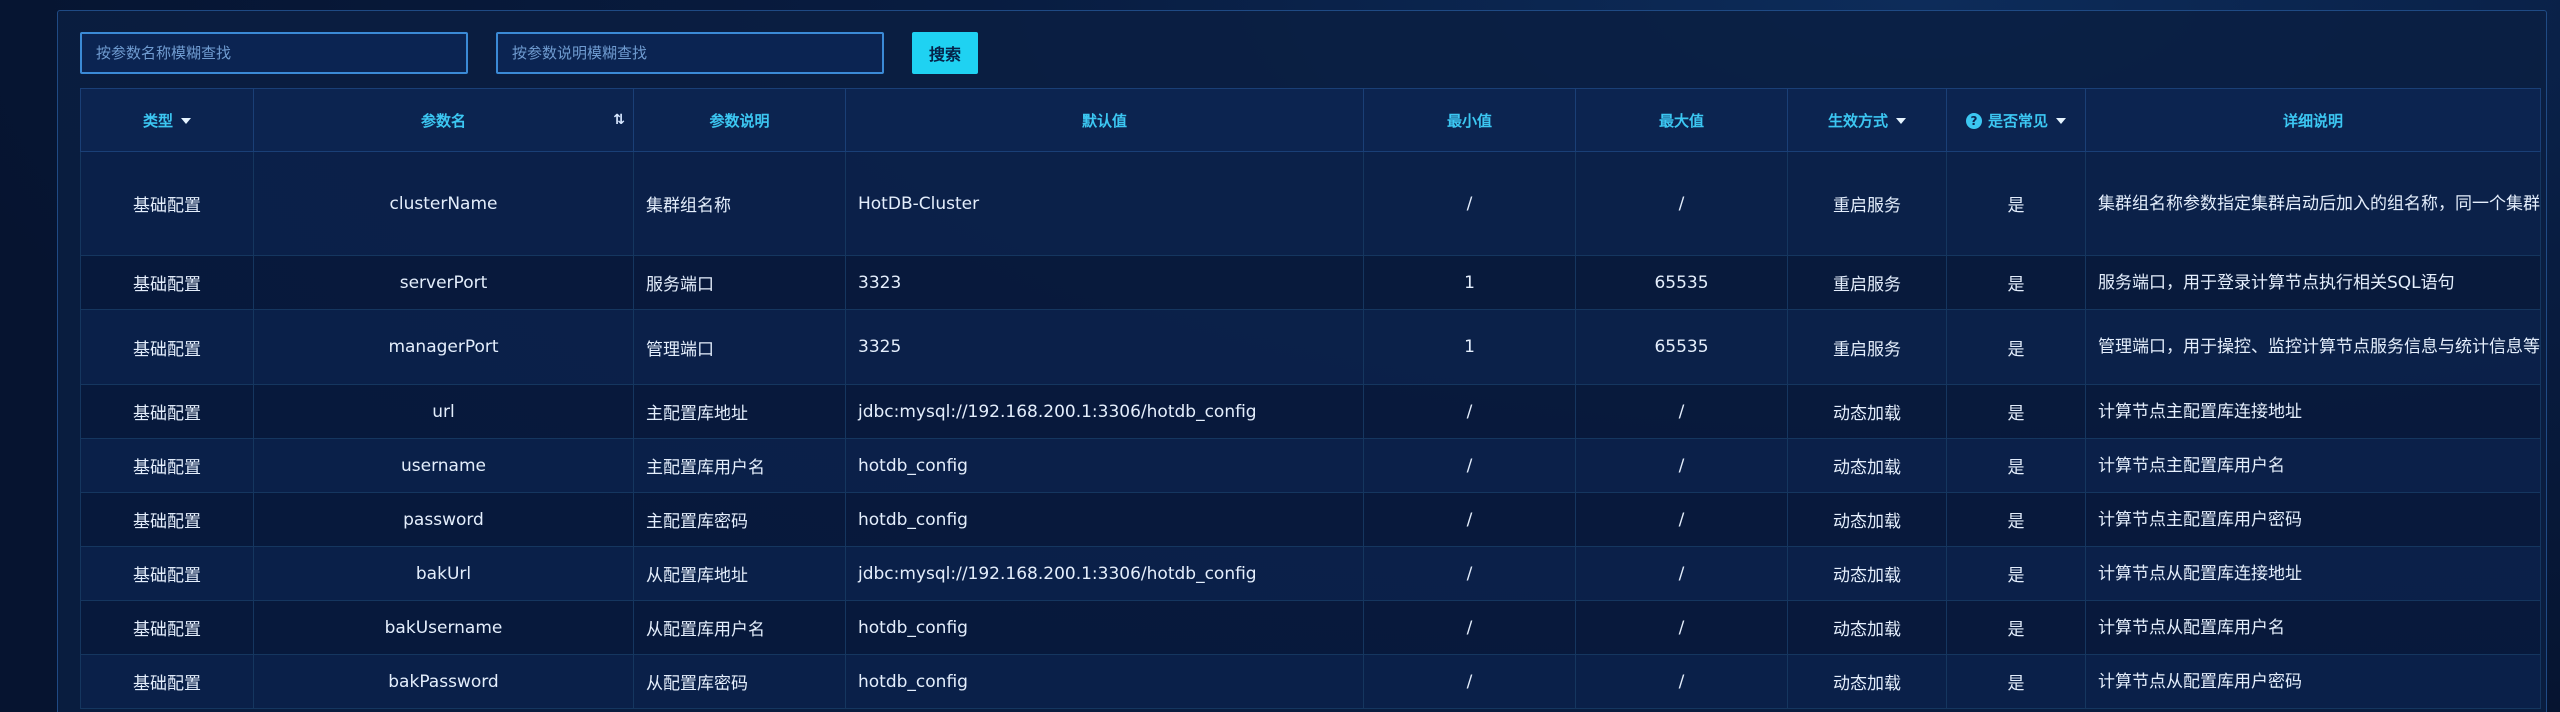 The width and height of the screenshot is (2560, 712). What do you see at coordinates (1857, 120) in the screenshot?
I see `header-effect-label: 生效方式` at bounding box center [1857, 120].